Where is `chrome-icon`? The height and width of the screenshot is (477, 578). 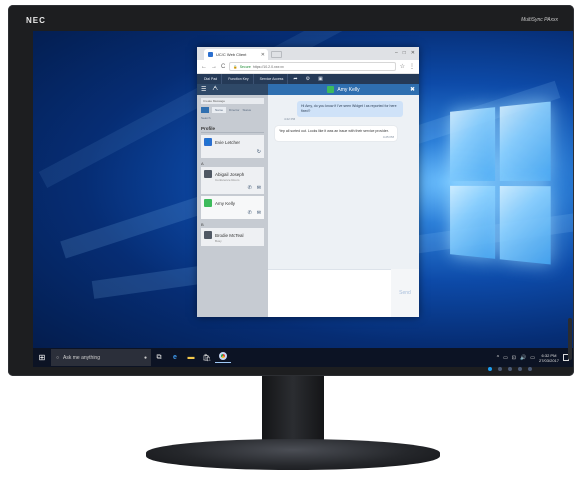 chrome-icon is located at coordinates (223, 357).